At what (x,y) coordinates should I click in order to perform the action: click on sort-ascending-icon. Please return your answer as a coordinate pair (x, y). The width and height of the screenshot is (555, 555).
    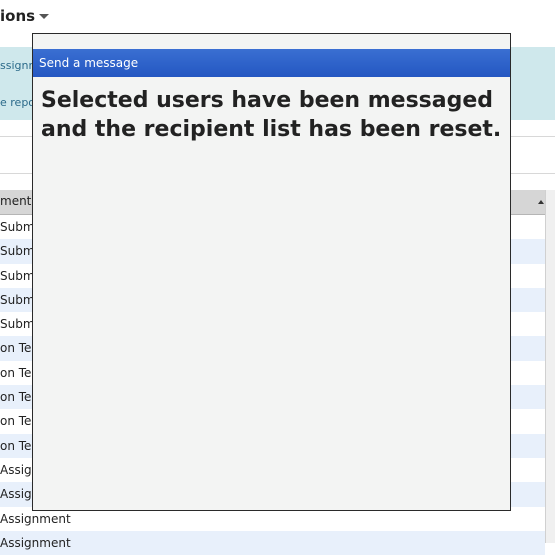
    Looking at the image, I should click on (541, 202).